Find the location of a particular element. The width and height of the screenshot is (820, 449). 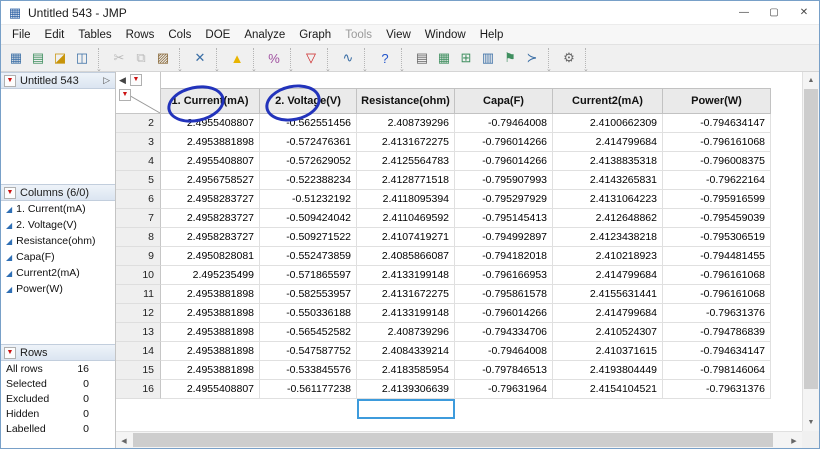

data-cell: 2.4955408807 is located at coordinates (210, 161).